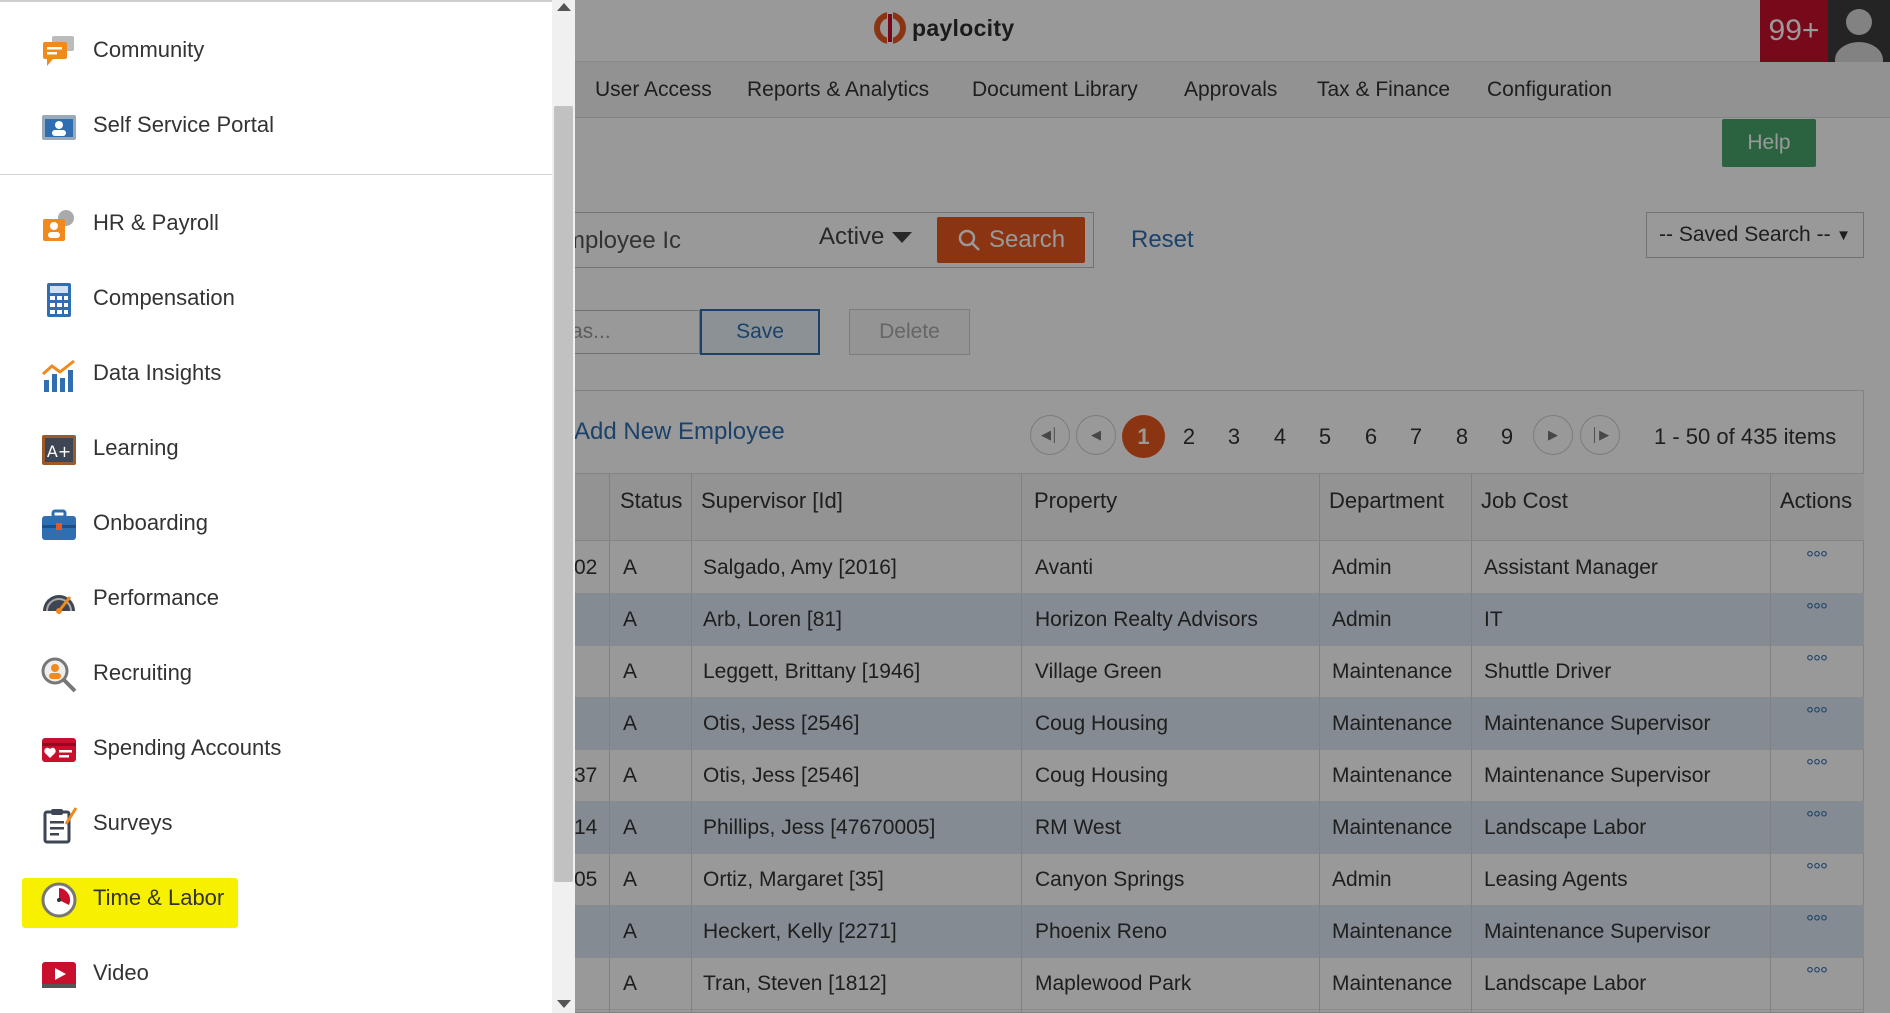  Describe the element at coordinates (59, 675) in the screenshot. I see `recruiting-icon` at that location.